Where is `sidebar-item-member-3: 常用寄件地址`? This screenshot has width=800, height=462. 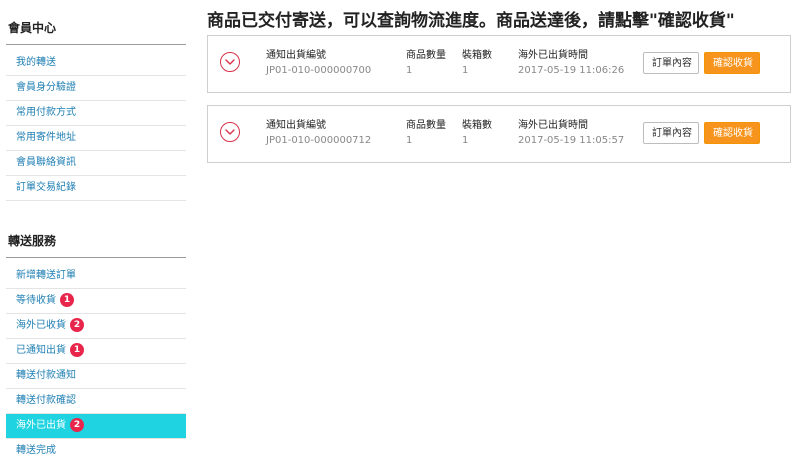
sidebar-item-member-3: 常用寄件地址 is located at coordinates (96, 138).